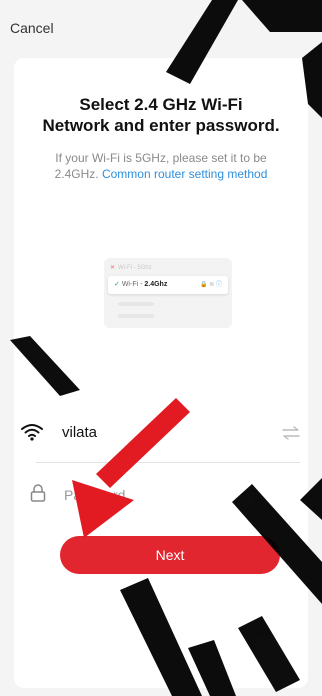  What do you see at coordinates (218, 285) in the screenshot?
I see `info-icon: ⓘ` at bounding box center [218, 285].